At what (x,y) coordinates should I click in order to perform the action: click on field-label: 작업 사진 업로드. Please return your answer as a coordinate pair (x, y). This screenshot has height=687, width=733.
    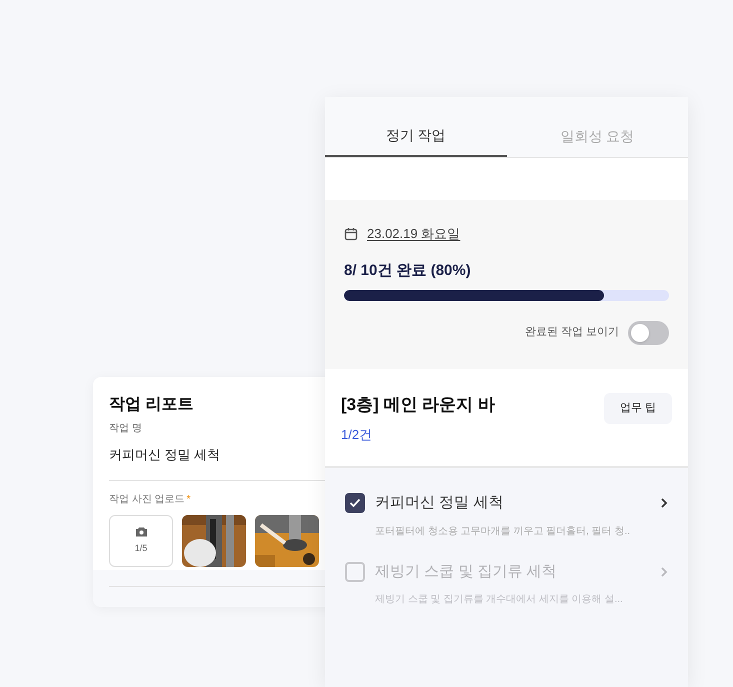
    Looking at the image, I should click on (147, 500).